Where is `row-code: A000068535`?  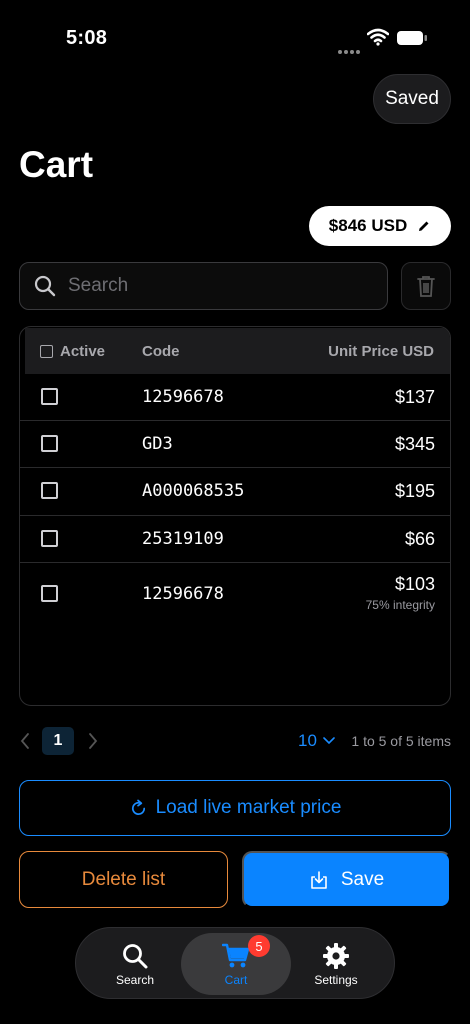 row-code: A000068535 is located at coordinates (193, 491).